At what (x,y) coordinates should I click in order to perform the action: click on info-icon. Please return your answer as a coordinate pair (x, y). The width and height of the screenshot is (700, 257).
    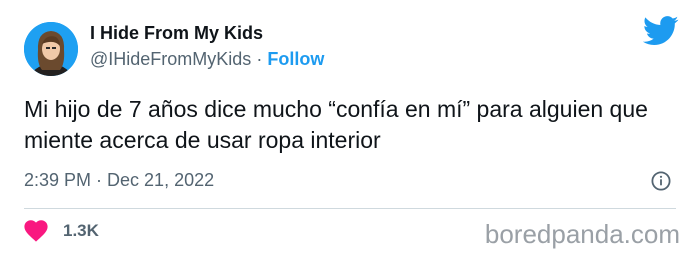
    Looking at the image, I should click on (661, 181).